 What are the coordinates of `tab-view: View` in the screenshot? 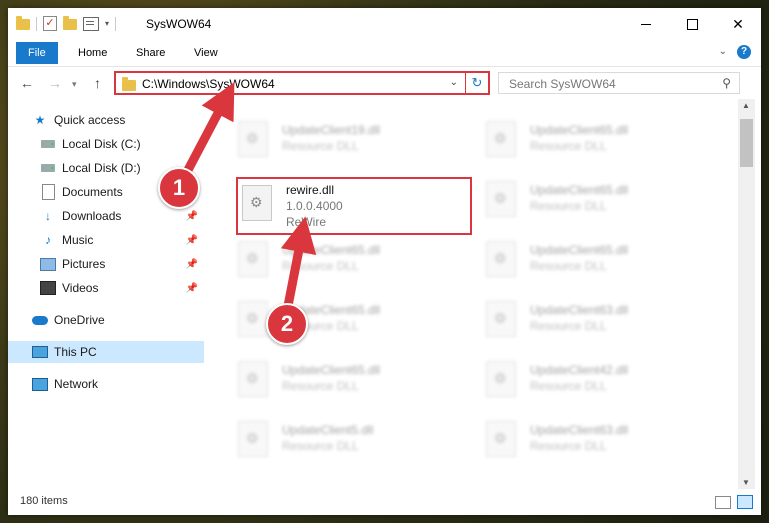 It's located at (206, 53).